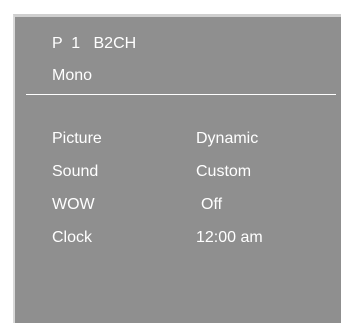 This screenshot has width=341, height=323. Describe the element at coordinates (178, 208) in the screenshot. I see `menu-row-wow: WOW Off` at that location.